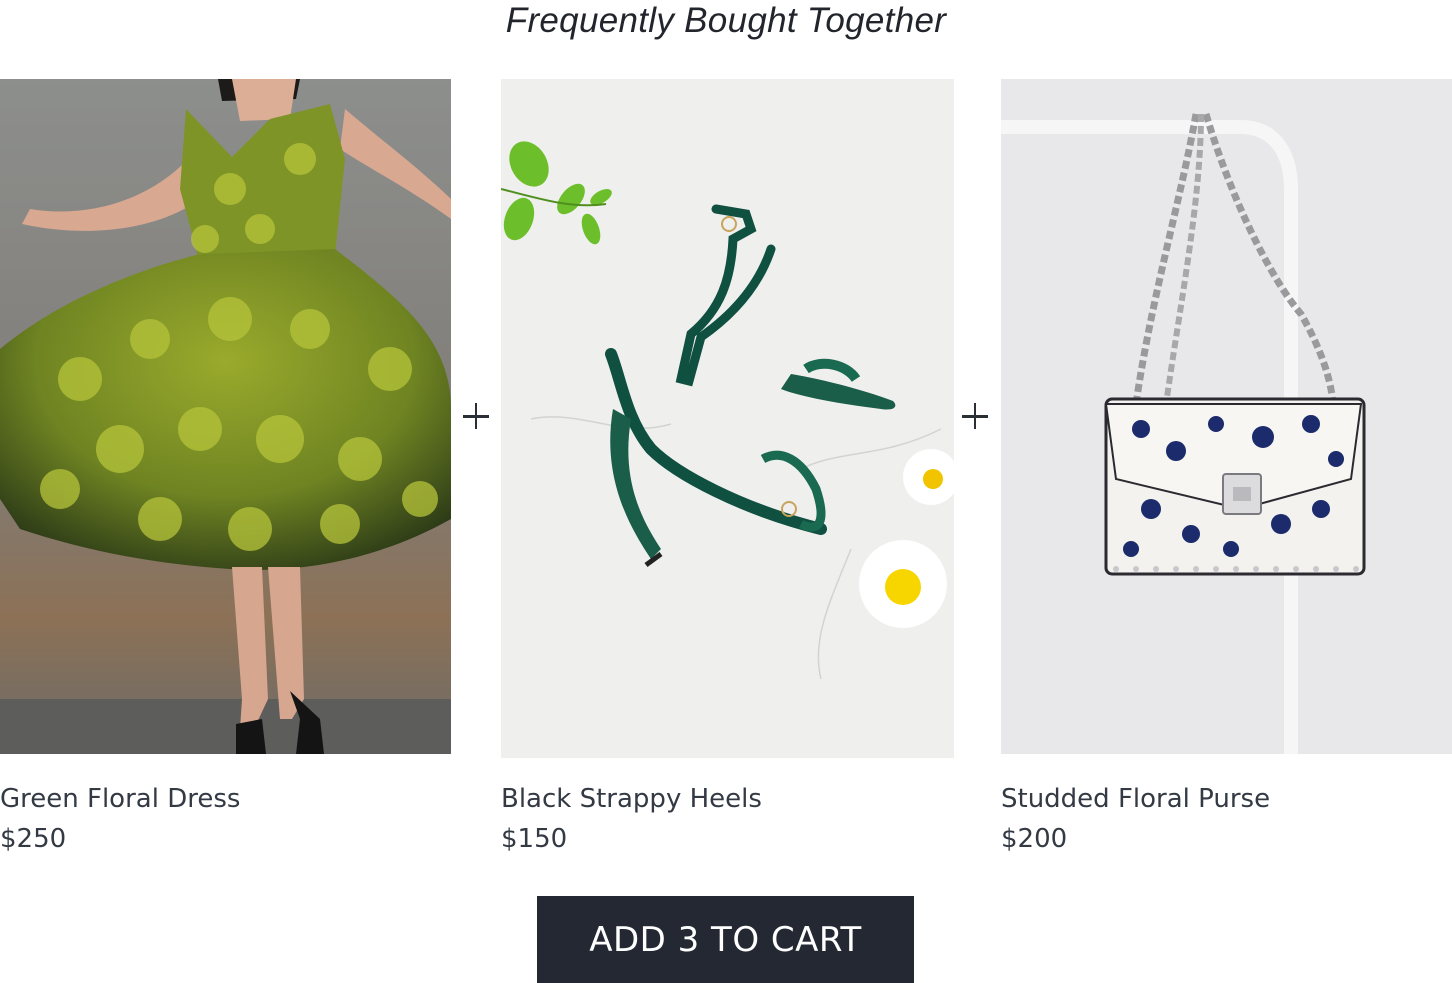 The image size is (1452, 983). Describe the element at coordinates (534, 839) in the screenshot. I see `product-price: $150` at that location.